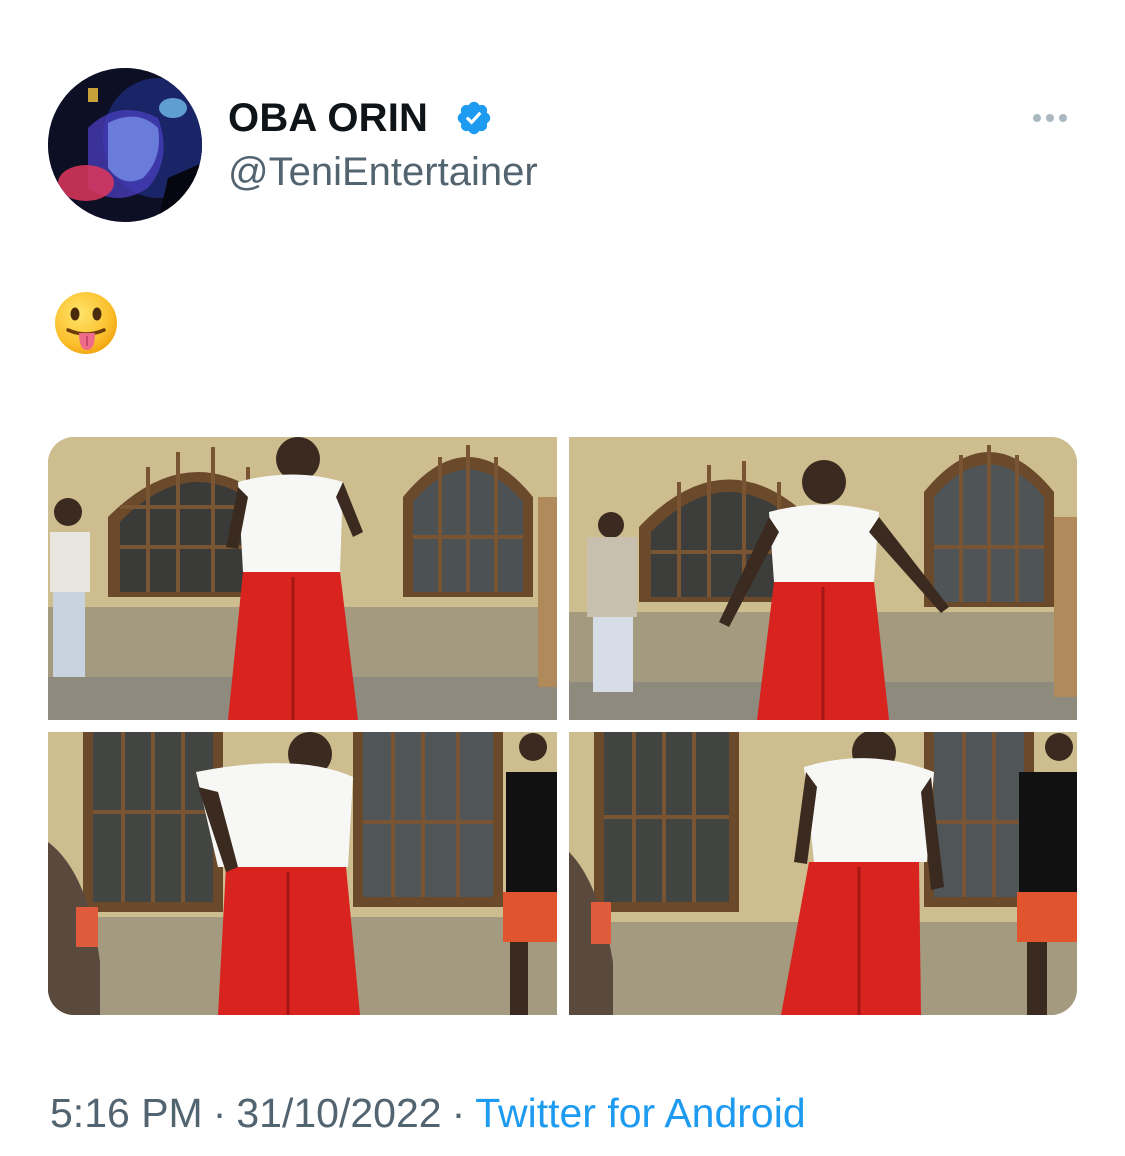  Describe the element at coordinates (126, 1113) in the screenshot. I see `tweet-time: 5:16 PM` at that location.